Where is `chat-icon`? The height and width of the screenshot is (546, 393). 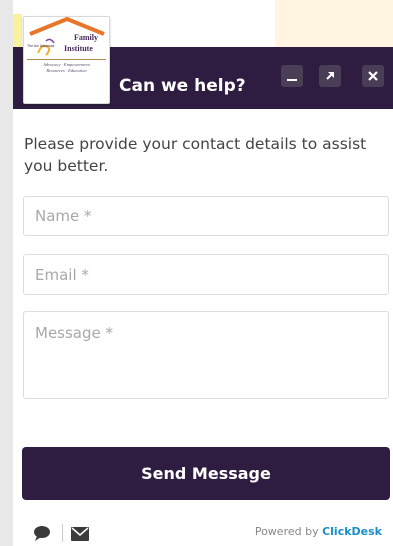
chat-icon is located at coordinates (42, 535).